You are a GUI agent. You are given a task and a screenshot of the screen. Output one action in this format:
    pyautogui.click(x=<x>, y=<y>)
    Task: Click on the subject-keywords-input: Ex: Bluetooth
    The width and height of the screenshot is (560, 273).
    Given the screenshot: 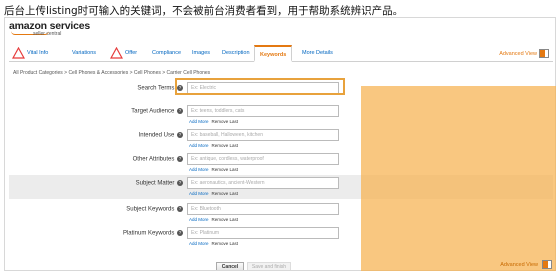 What is the action you would take?
    pyautogui.click(x=263, y=209)
    